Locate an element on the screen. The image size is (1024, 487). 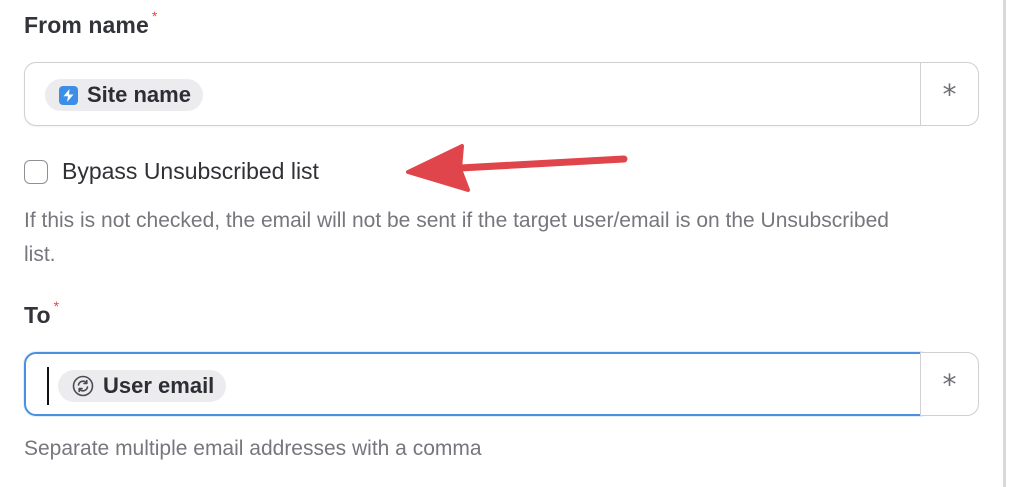
from-name-variable-button: * is located at coordinates (949, 94).